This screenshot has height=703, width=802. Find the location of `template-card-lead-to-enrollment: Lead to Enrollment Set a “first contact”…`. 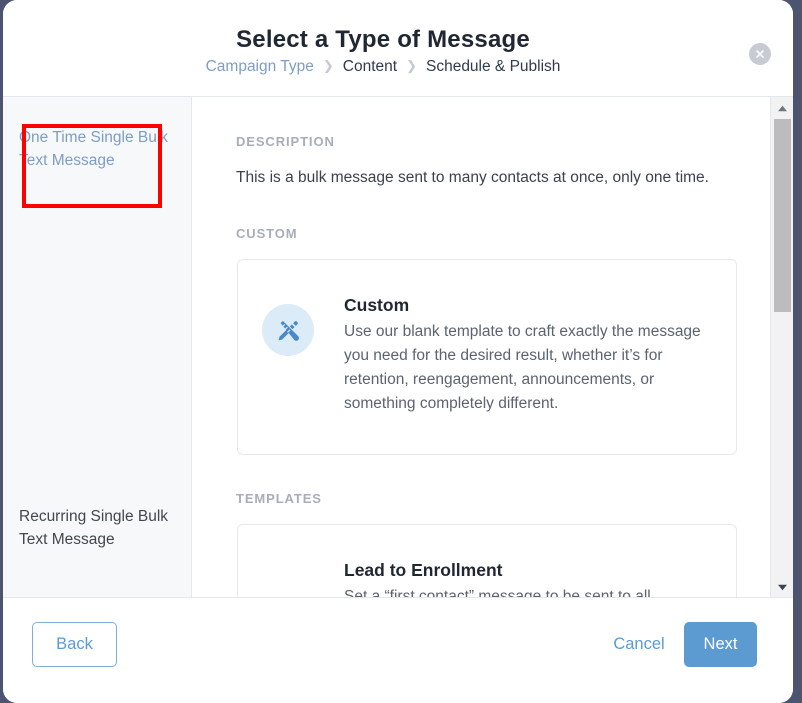

template-card-lead-to-enrollment: Lead to Enrollment Set a “first contact”… is located at coordinates (487, 560).